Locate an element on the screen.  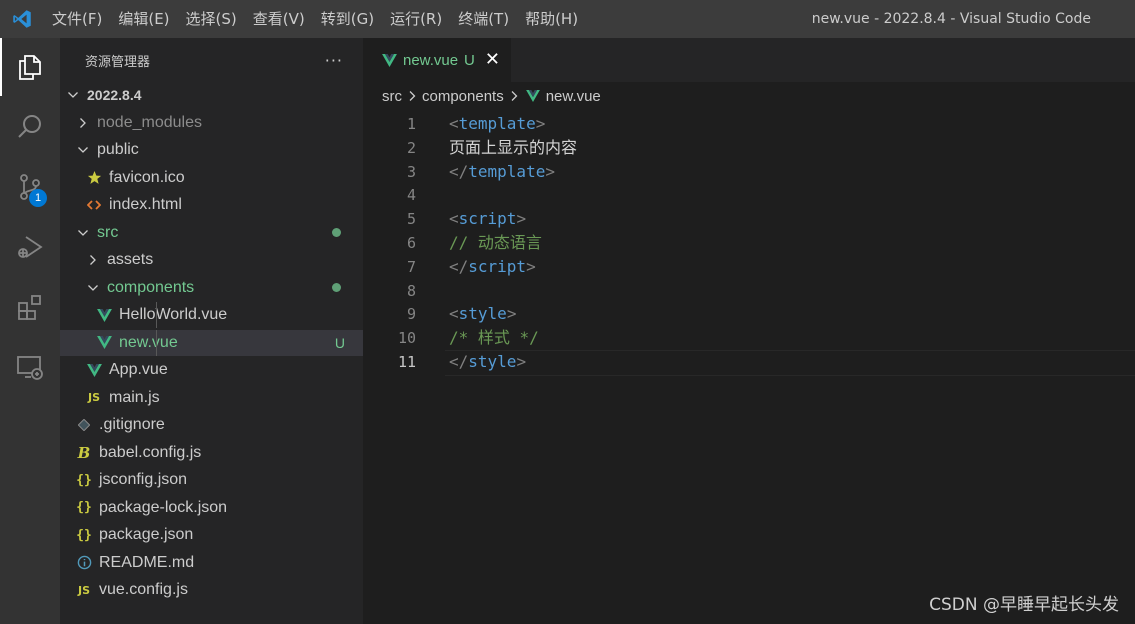
breadcrumb-src: src is located at coordinates (392, 96).